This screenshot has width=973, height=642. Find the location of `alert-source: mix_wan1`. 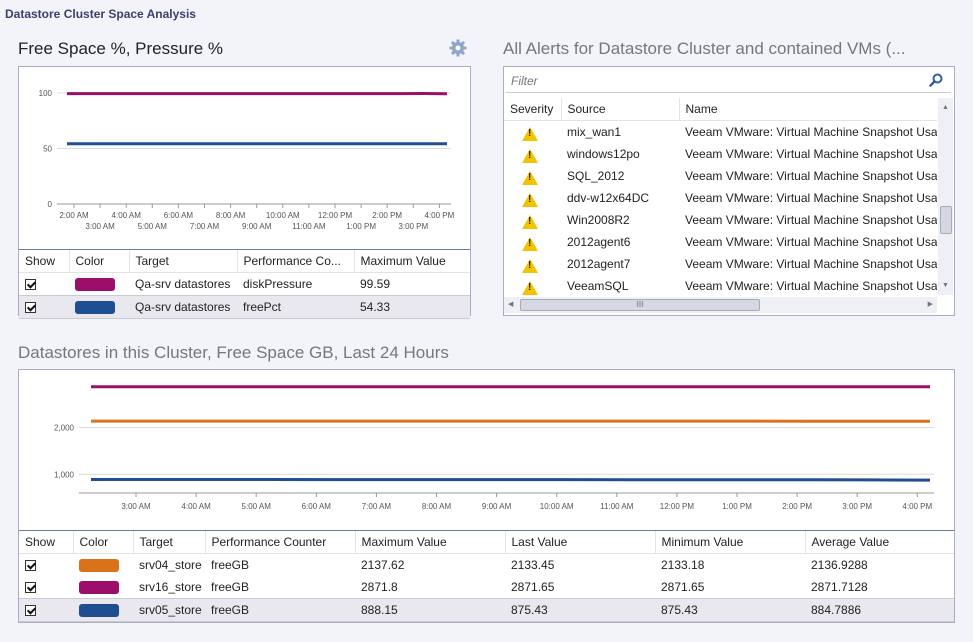

alert-source: mix_wan1 is located at coordinates (594, 132).